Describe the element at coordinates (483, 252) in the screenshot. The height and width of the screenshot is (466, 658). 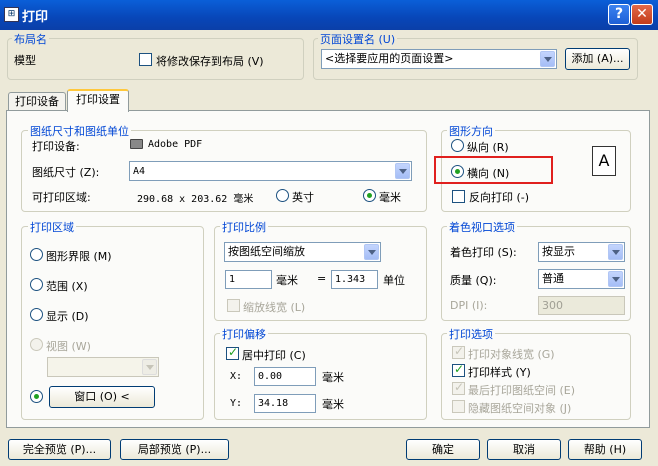
I see `shade-plot-label: 着色打印 (S):` at that location.